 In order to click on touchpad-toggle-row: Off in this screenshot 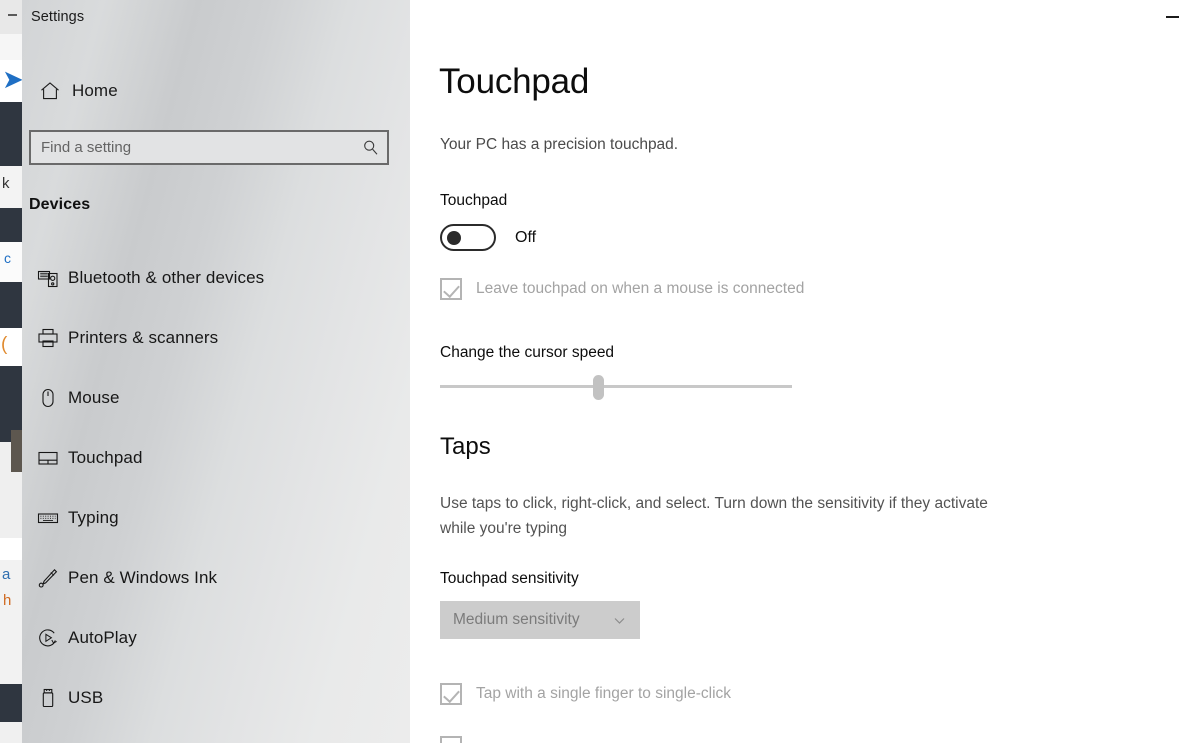, I will do `click(488, 237)`.